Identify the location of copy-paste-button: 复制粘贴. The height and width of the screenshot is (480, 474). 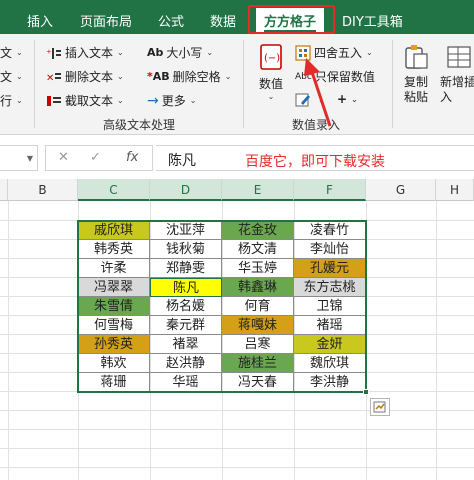
(416, 74).